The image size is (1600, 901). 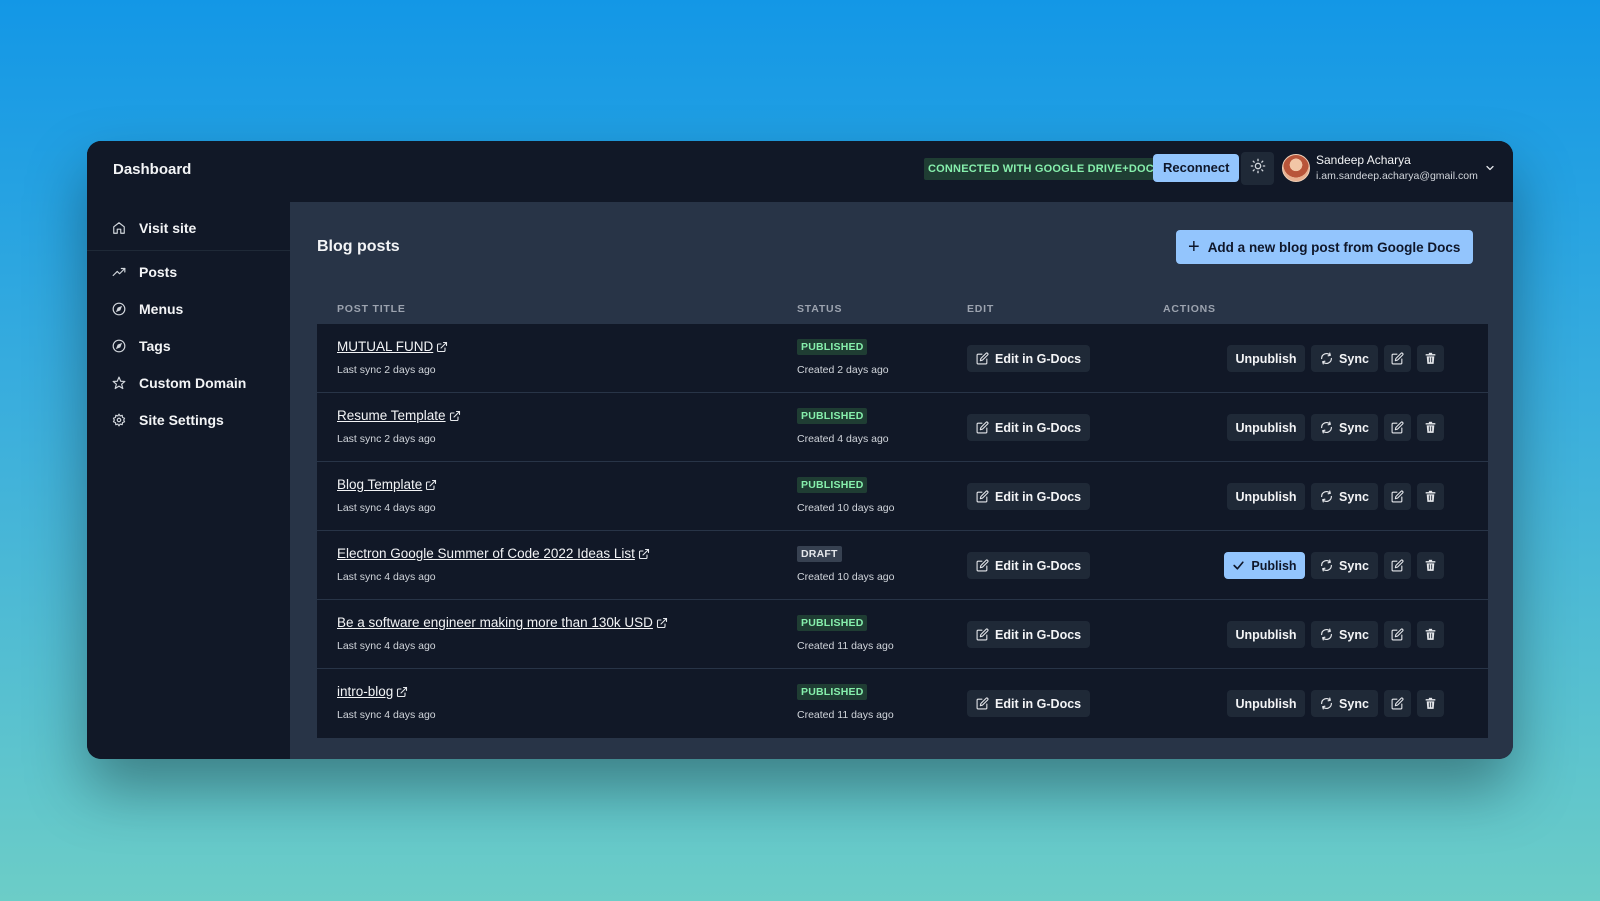 What do you see at coordinates (158, 272) in the screenshot?
I see `sidebar-item-label: Posts` at bounding box center [158, 272].